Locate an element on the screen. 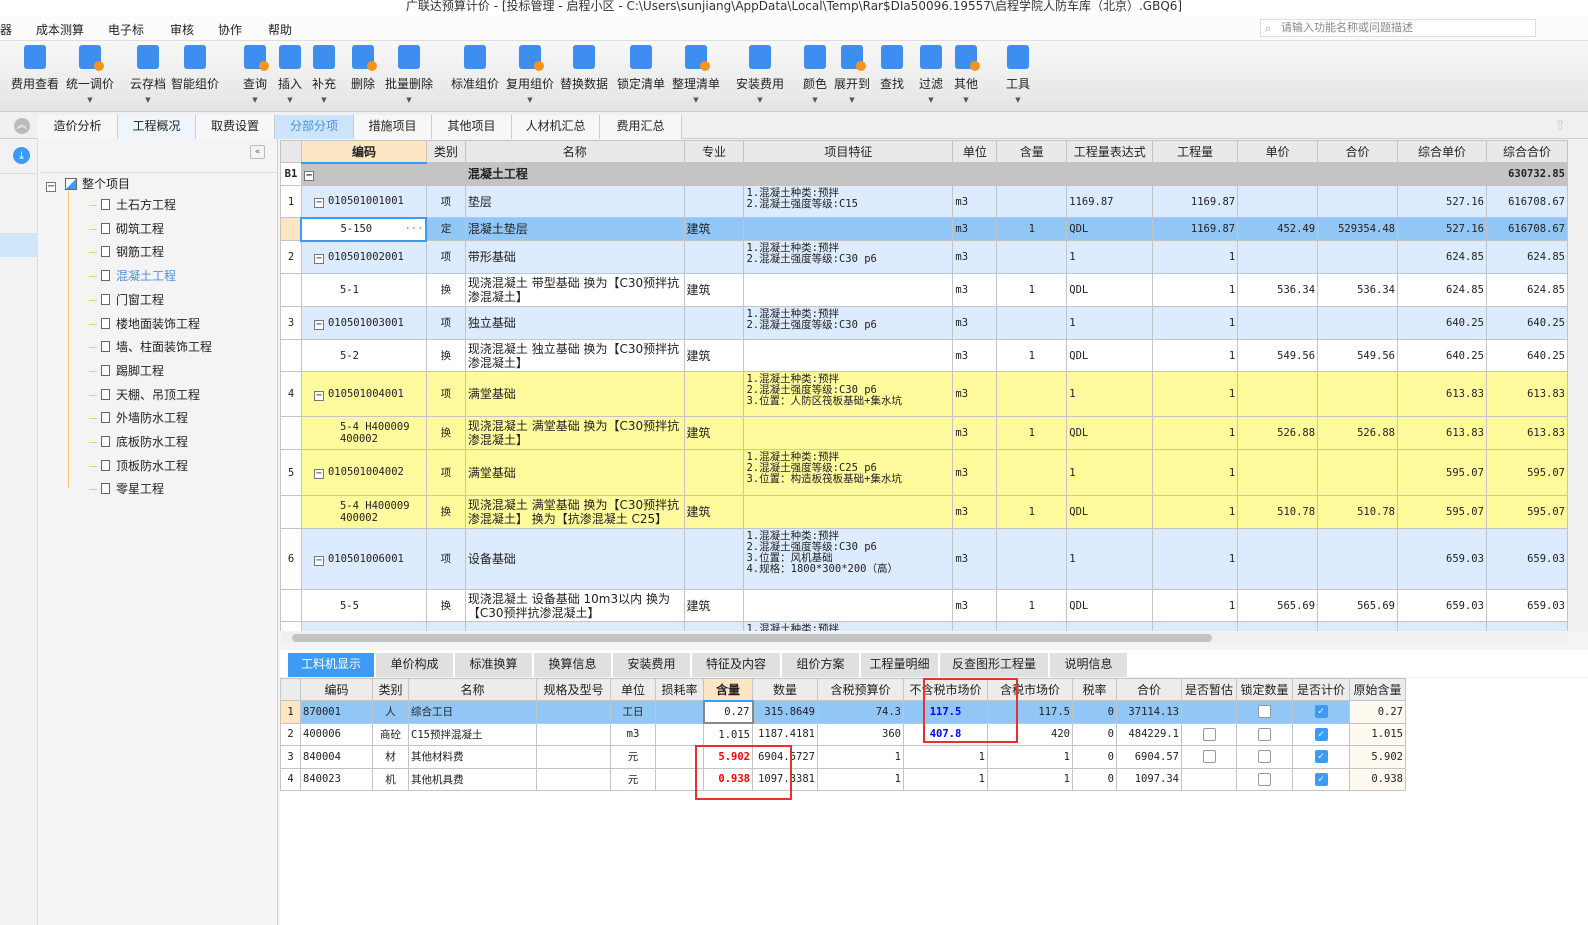 The image size is (1588, 925). cell-类别 is located at coordinates (445, 174).